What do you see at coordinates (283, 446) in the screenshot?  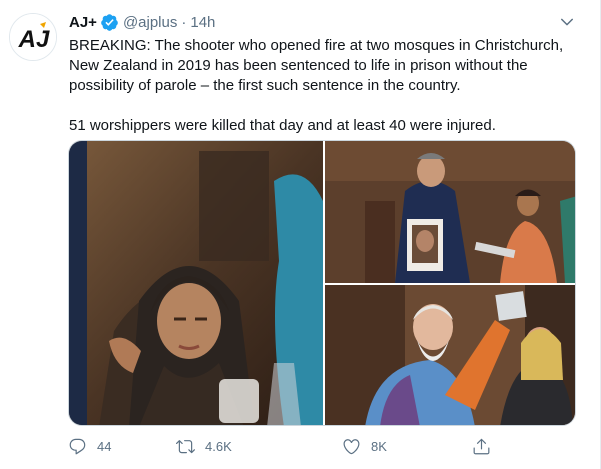 I see `tweet-actions: 44 4.6K 8K` at bounding box center [283, 446].